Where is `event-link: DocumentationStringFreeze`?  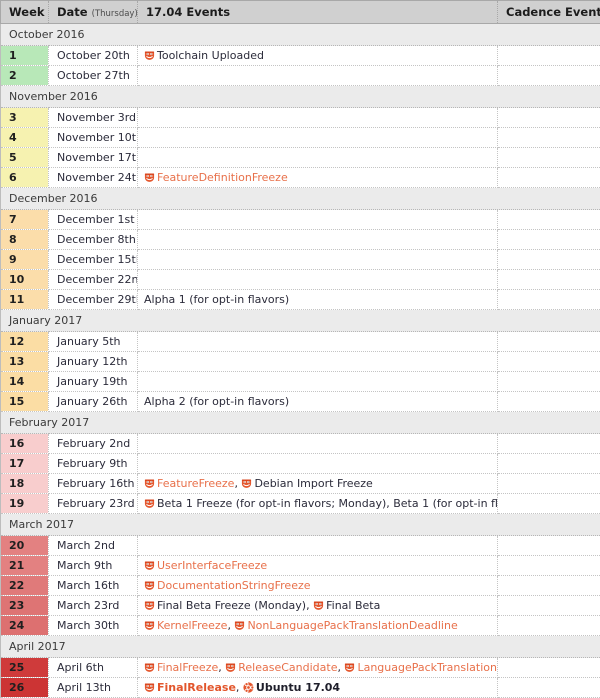
event-link: DocumentationStringFreeze is located at coordinates (234, 585).